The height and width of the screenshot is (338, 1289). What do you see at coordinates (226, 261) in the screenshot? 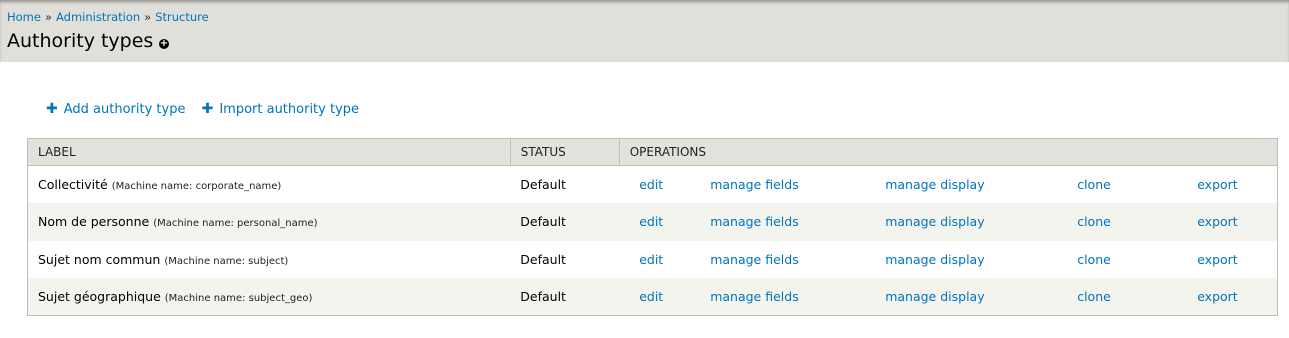
I see `machine-name: (Machine name: subject)` at bounding box center [226, 261].